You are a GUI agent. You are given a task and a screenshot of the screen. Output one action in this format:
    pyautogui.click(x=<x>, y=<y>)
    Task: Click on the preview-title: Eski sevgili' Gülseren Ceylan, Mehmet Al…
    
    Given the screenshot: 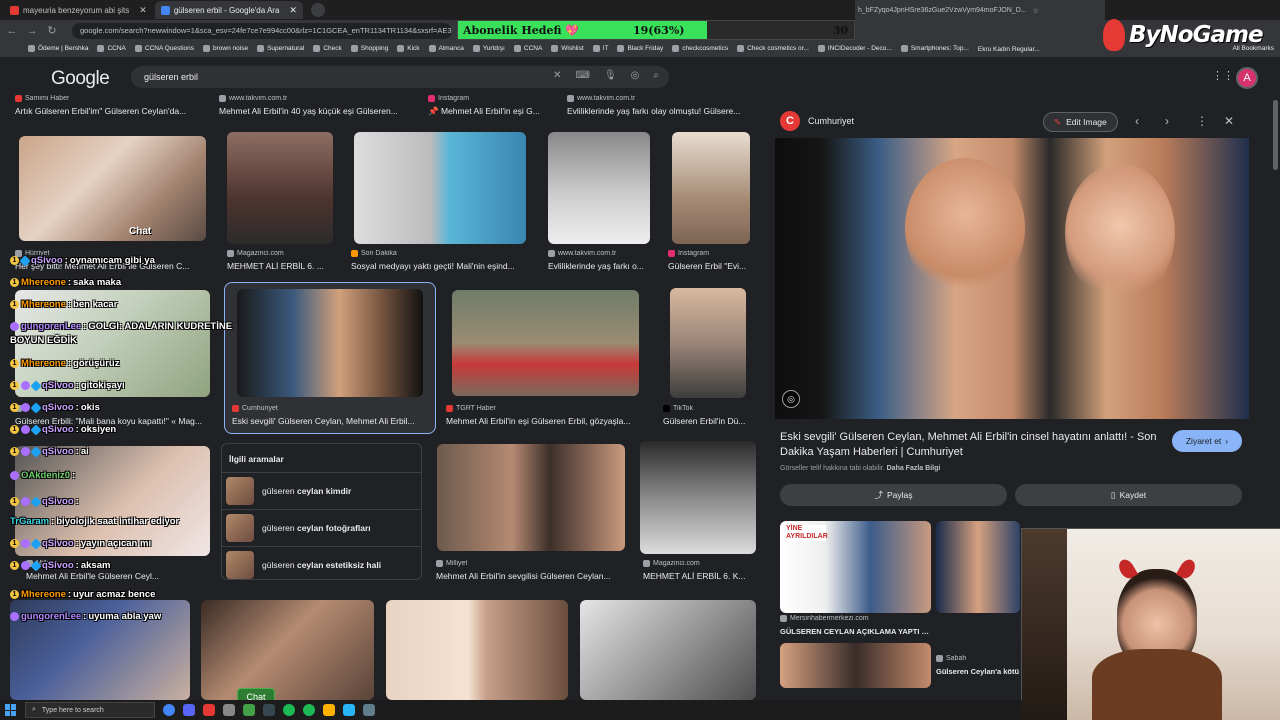 What is the action you would take?
    pyautogui.click(x=972, y=445)
    